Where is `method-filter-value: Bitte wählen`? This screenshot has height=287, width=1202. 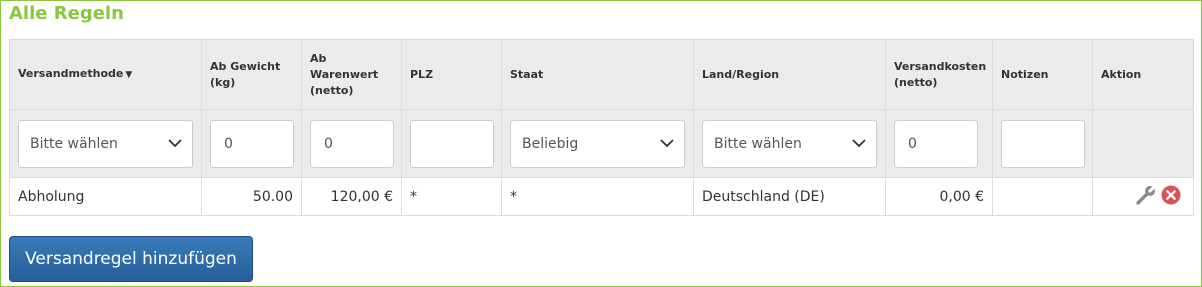
method-filter-value: Bitte wählen is located at coordinates (74, 143).